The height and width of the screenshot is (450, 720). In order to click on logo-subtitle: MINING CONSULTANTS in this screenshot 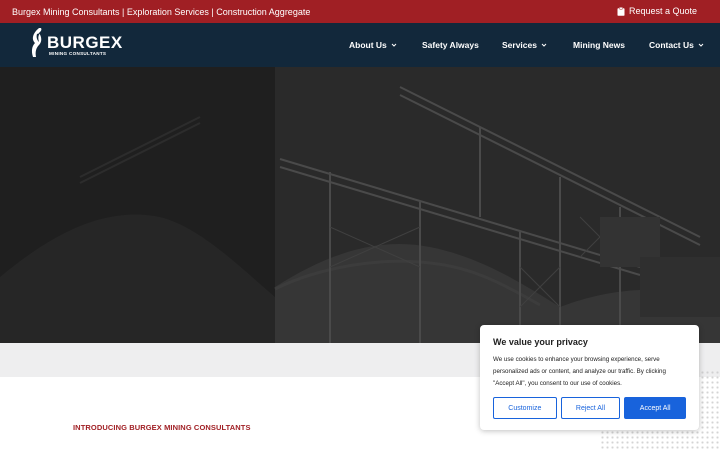, I will do `click(78, 53)`.